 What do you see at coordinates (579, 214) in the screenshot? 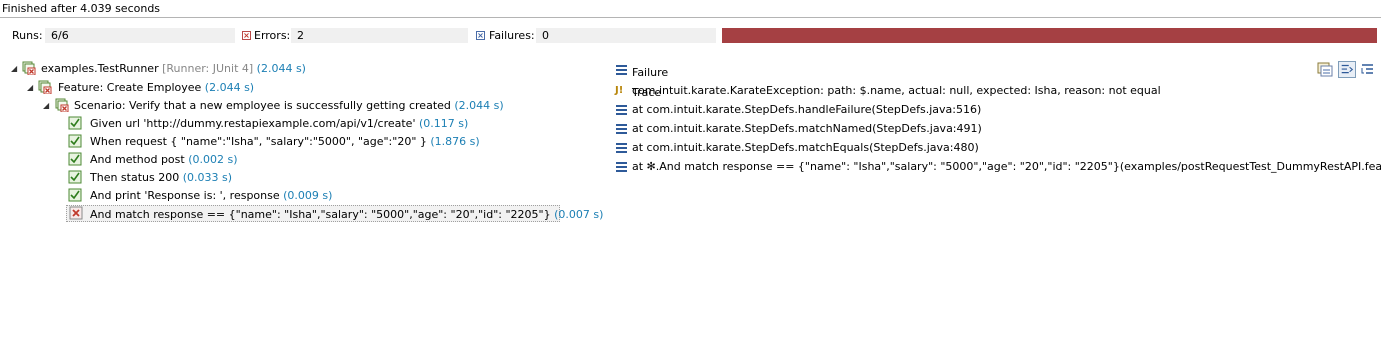
I see `step-time: (0.007 s)` at bounding box center [579, 214].